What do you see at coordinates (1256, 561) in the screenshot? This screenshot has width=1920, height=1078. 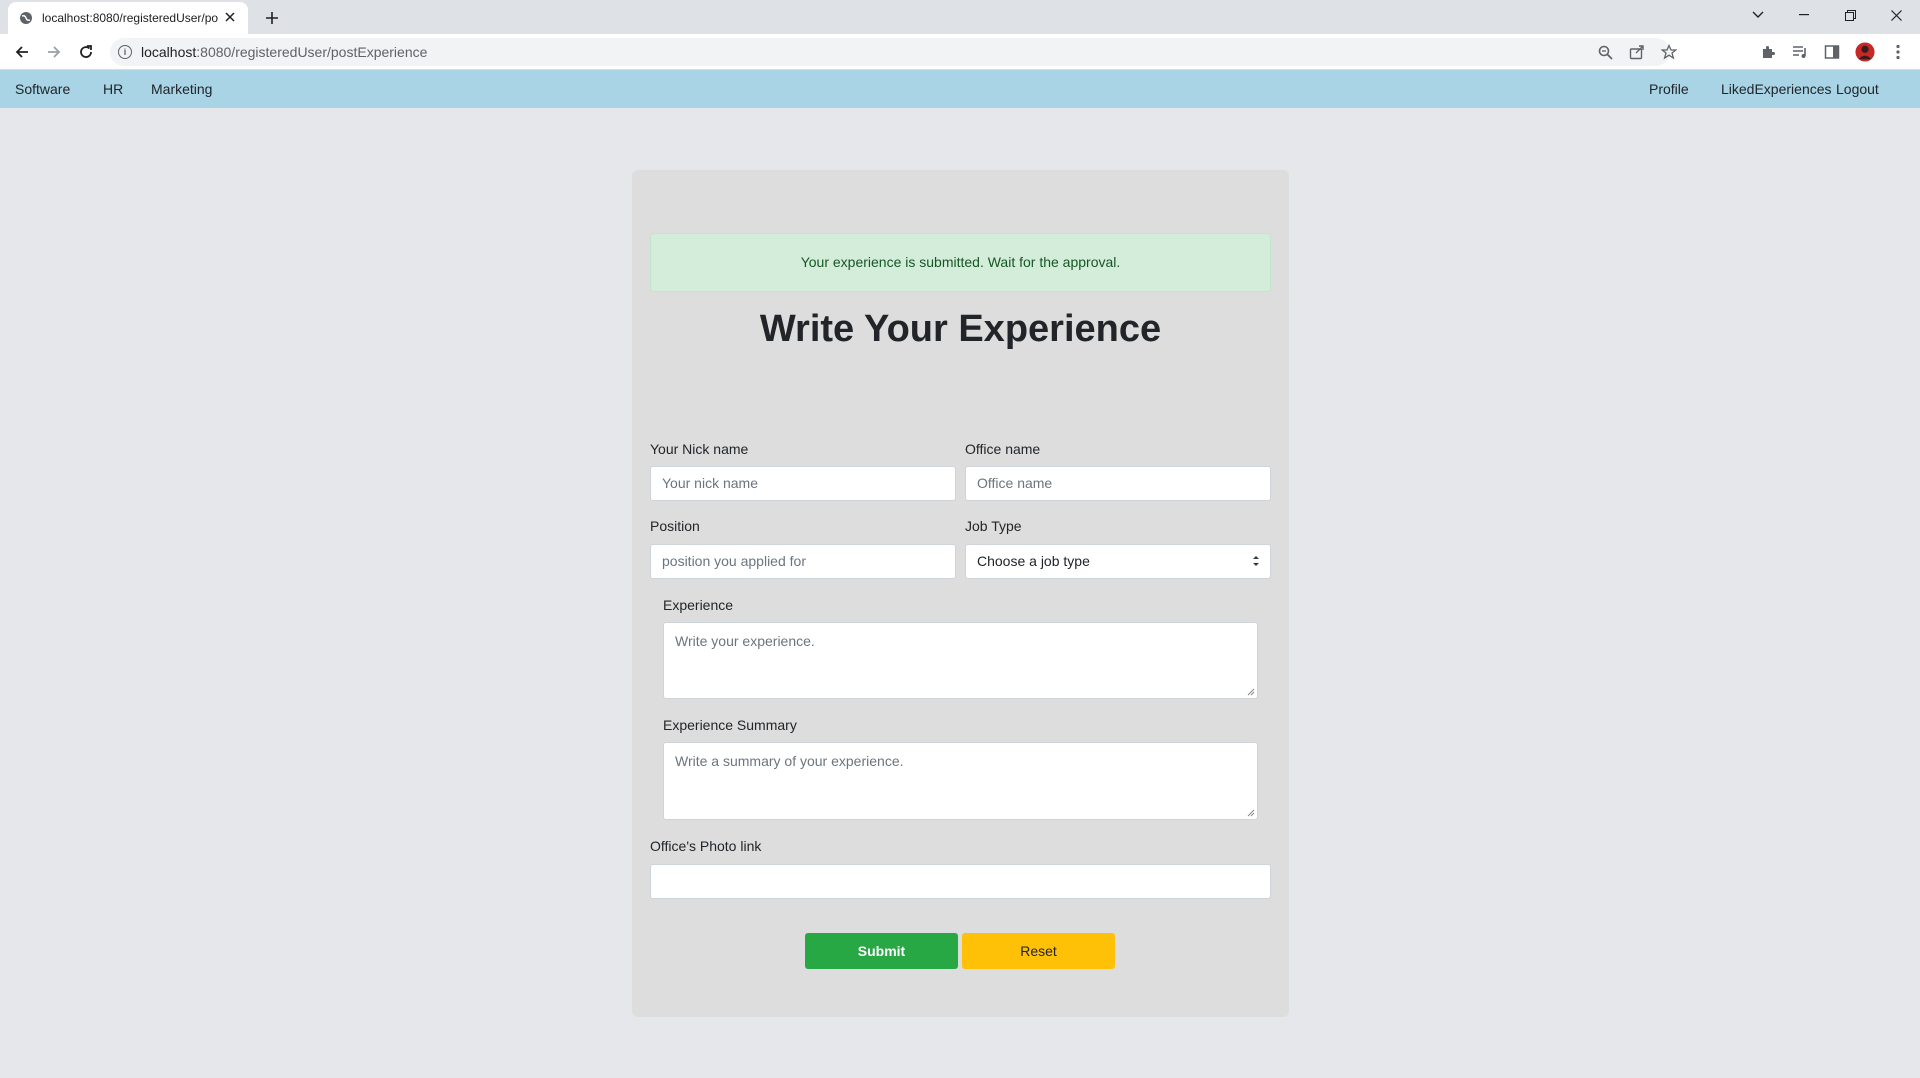 I see `select-caret-icon` at bounding box center [1256, 561].